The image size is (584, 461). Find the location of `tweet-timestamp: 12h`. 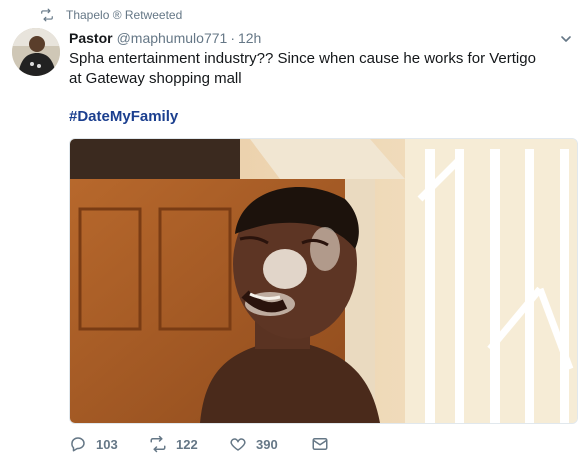

tweet-timestamp: 12h is located at coordinates (249, 38).